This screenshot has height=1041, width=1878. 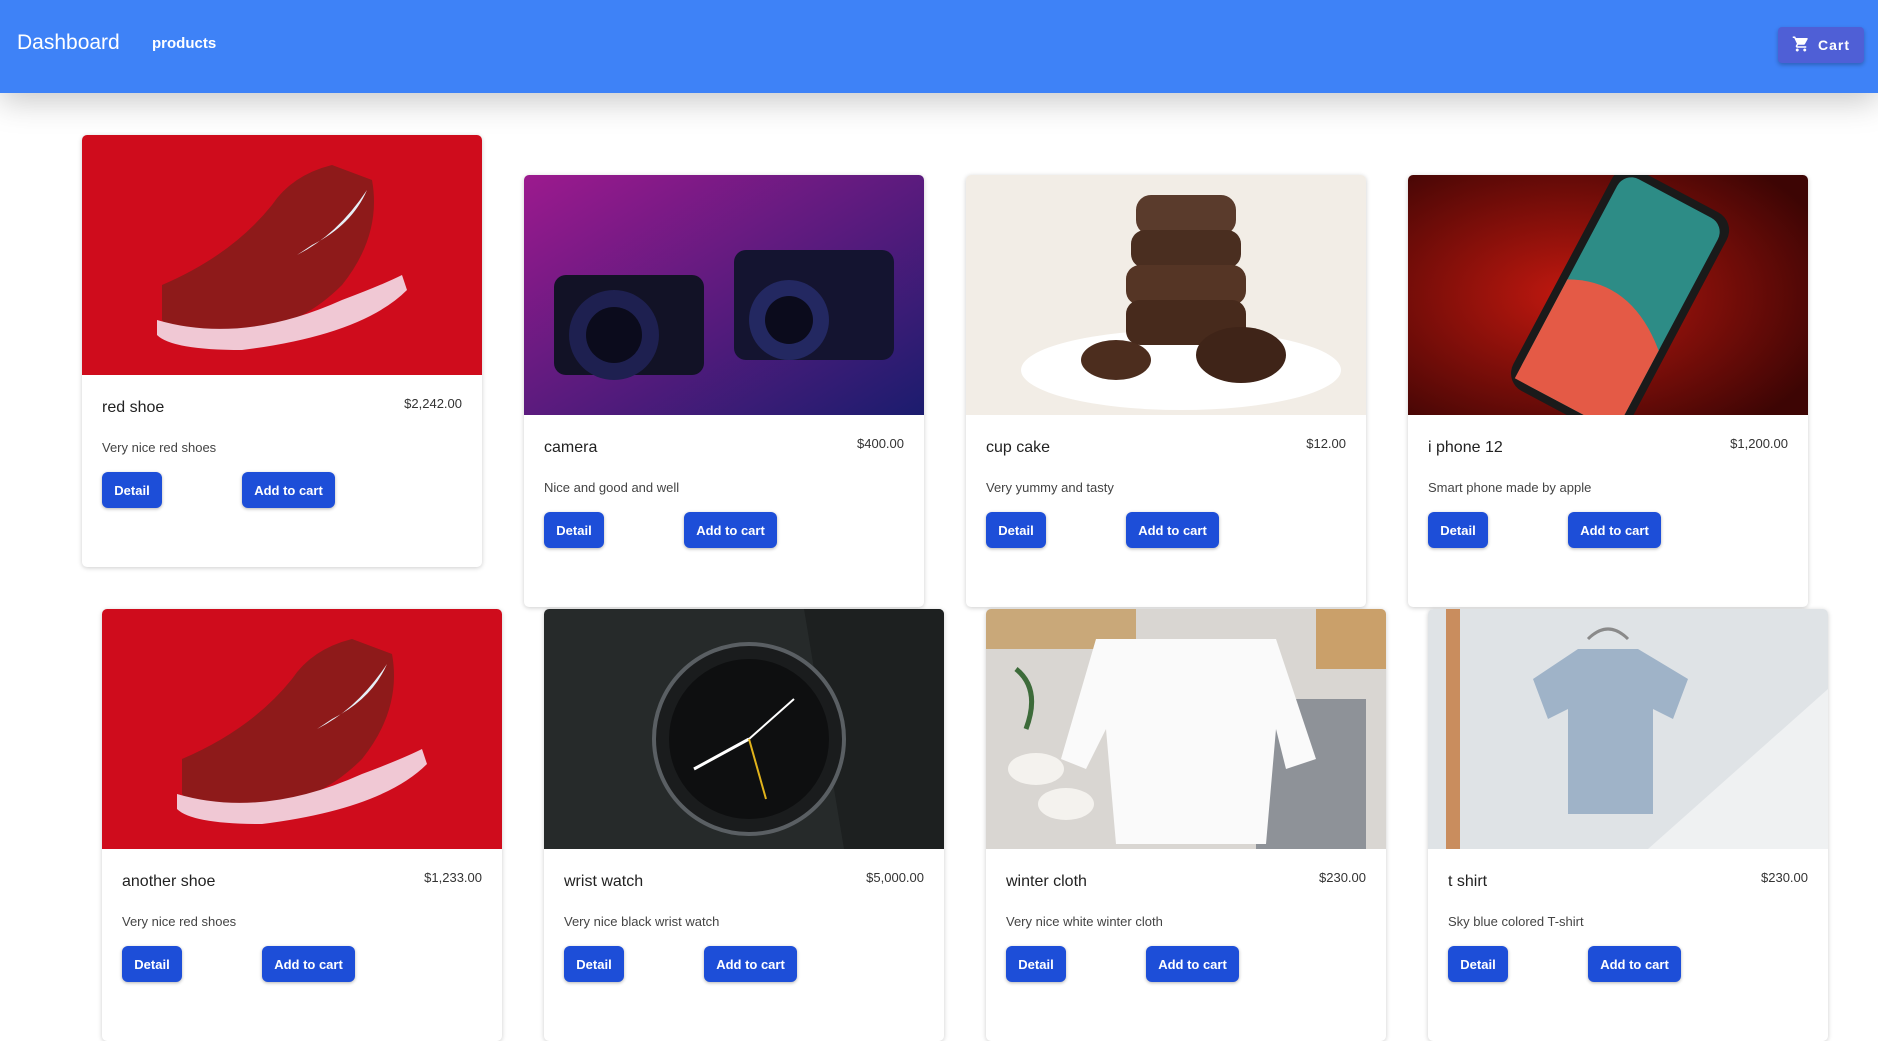 I want to click on product-price: $400.00, so click(x=880, y=443).